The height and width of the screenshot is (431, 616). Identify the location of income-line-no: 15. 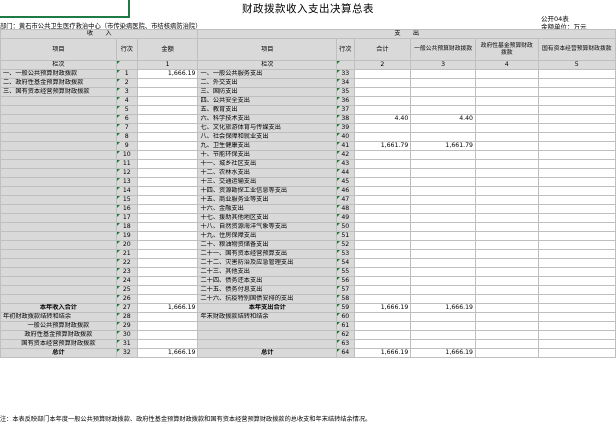
(126, 200).